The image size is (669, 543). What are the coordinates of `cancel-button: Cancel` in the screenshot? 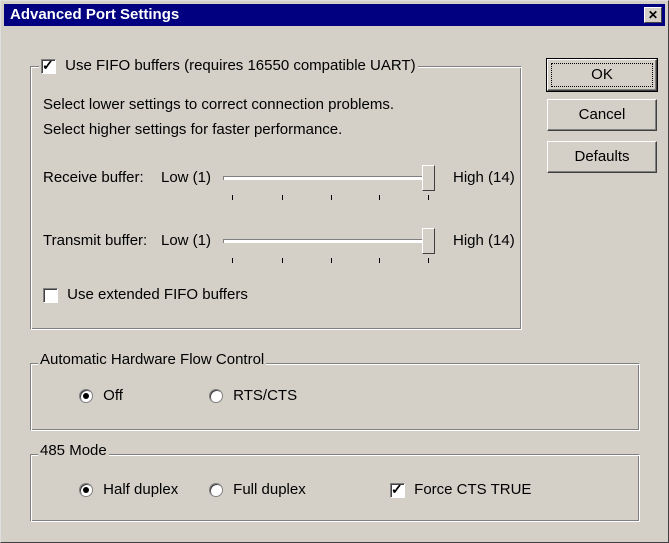 It's located at (602, 115).